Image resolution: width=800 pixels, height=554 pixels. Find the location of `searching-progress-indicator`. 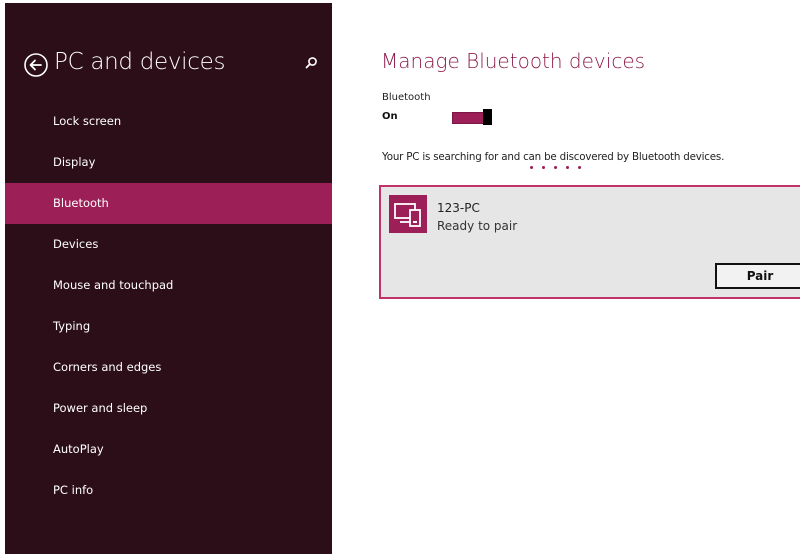

searching-progress-indicator is located at coordinates (560, 169).